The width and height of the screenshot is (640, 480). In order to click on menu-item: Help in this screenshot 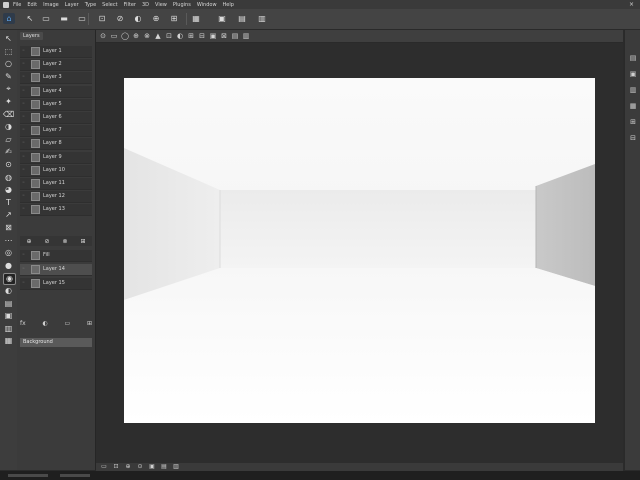, I will do `click(228, 5)`.